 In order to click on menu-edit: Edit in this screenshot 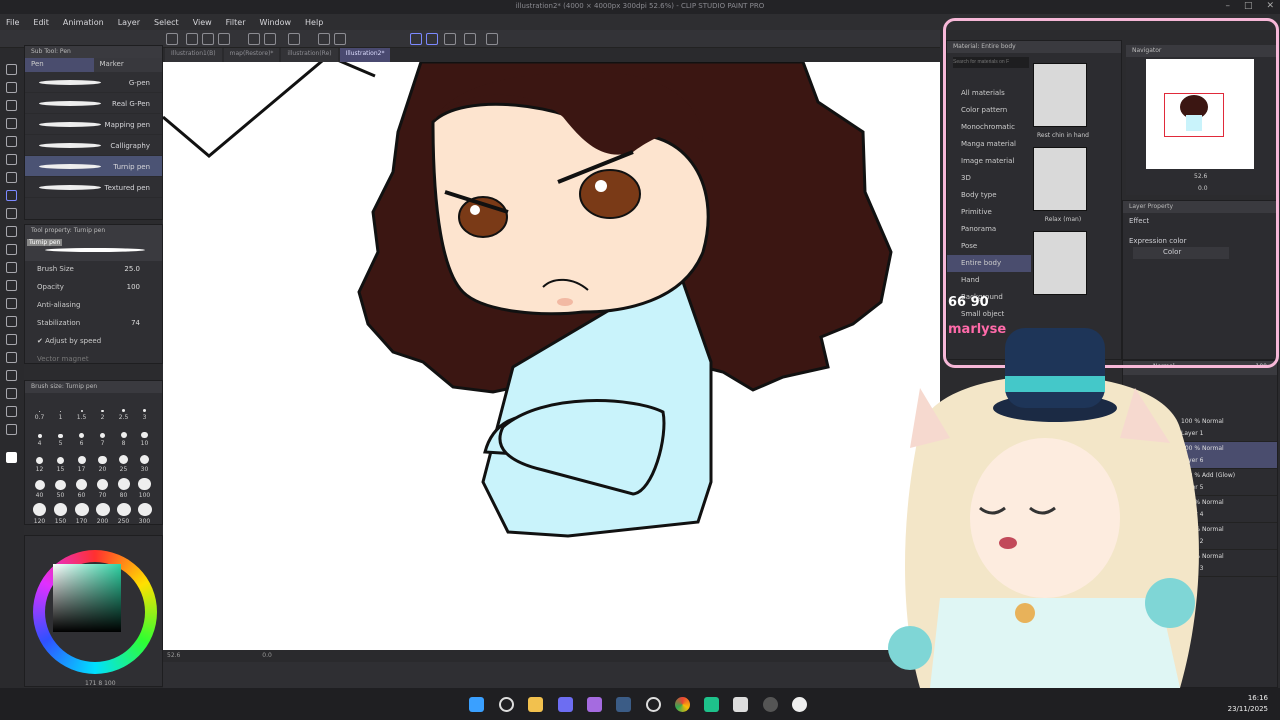, I will do `click(41, 22)`.